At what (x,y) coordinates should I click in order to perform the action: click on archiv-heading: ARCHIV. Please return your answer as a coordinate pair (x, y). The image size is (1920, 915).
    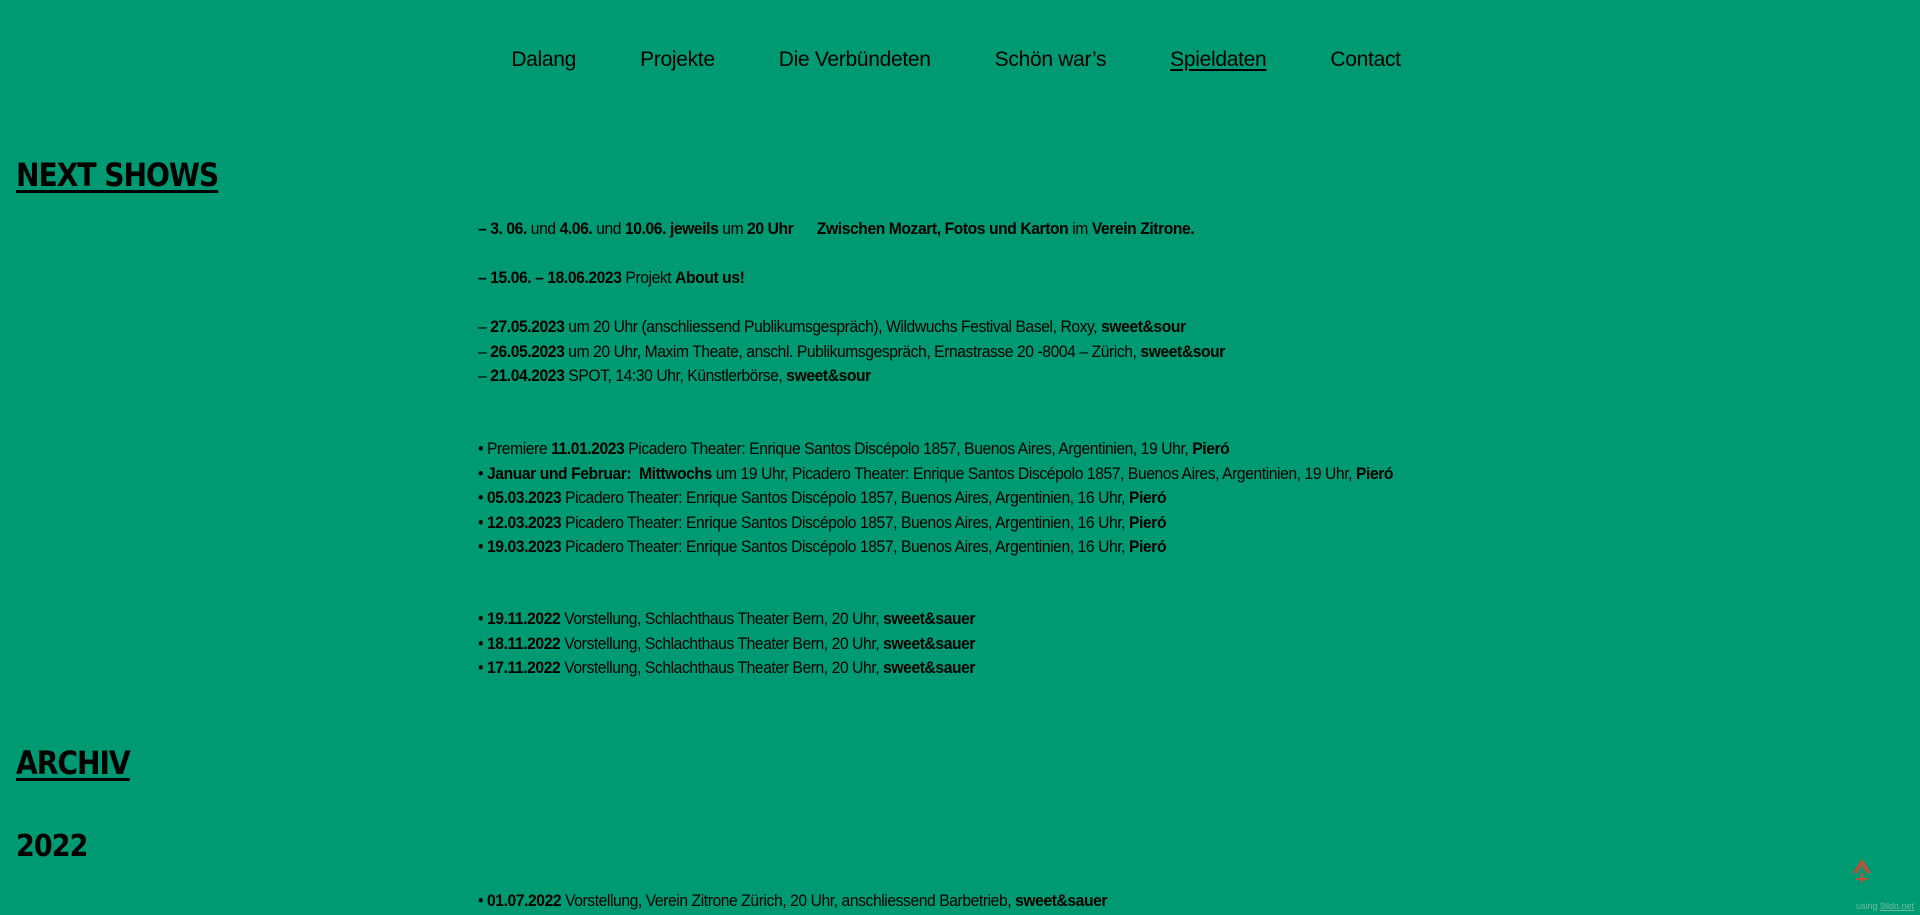
    Looking at the image, I should click on (73, 763).